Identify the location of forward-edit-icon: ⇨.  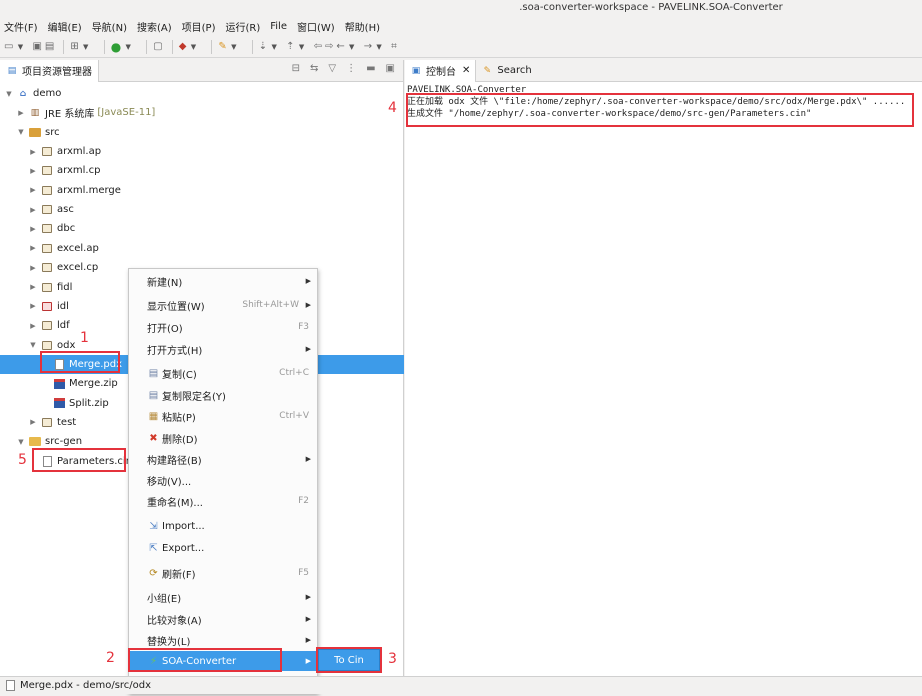
(329, 47).